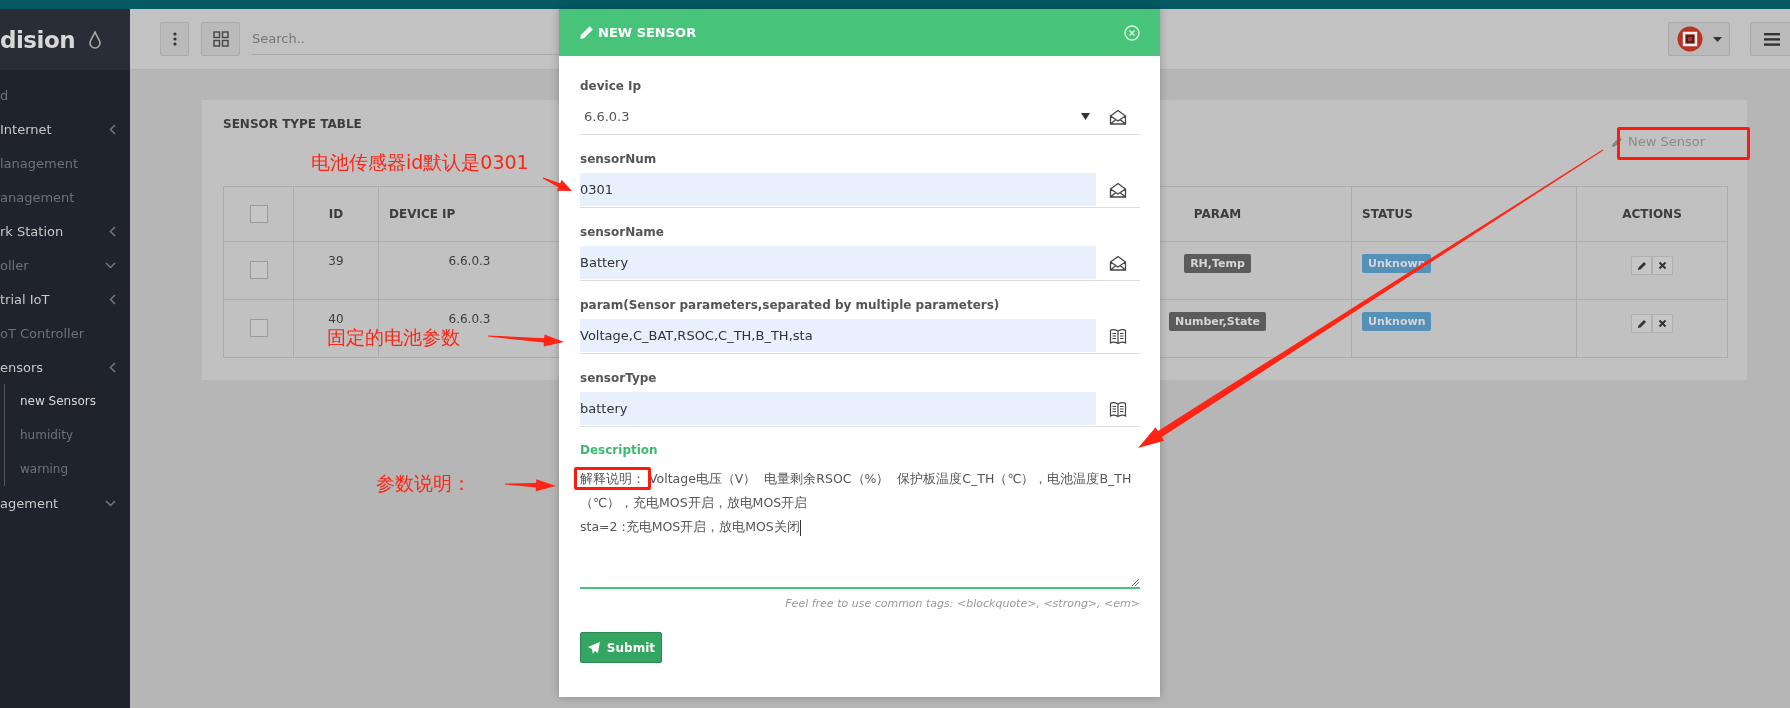 This screenshot has width=1790, height=708. What do you see at coordinates (292, 124) in the screenshot?
I see `panel-title: SENSOR TYPE TABLE` at bounding box center [292, 124].